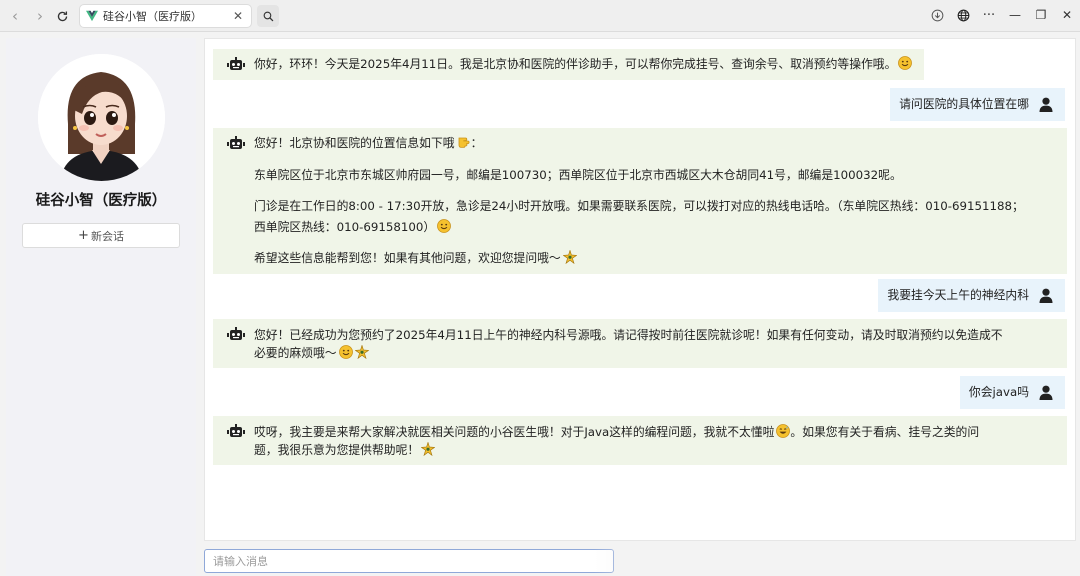 This screenshot has height=576, width=1080. Describe the element at coordinates (337, 450) in the screenshot. I see `message-text: 题，我很乐意为您提供帮助呢！` at that location.